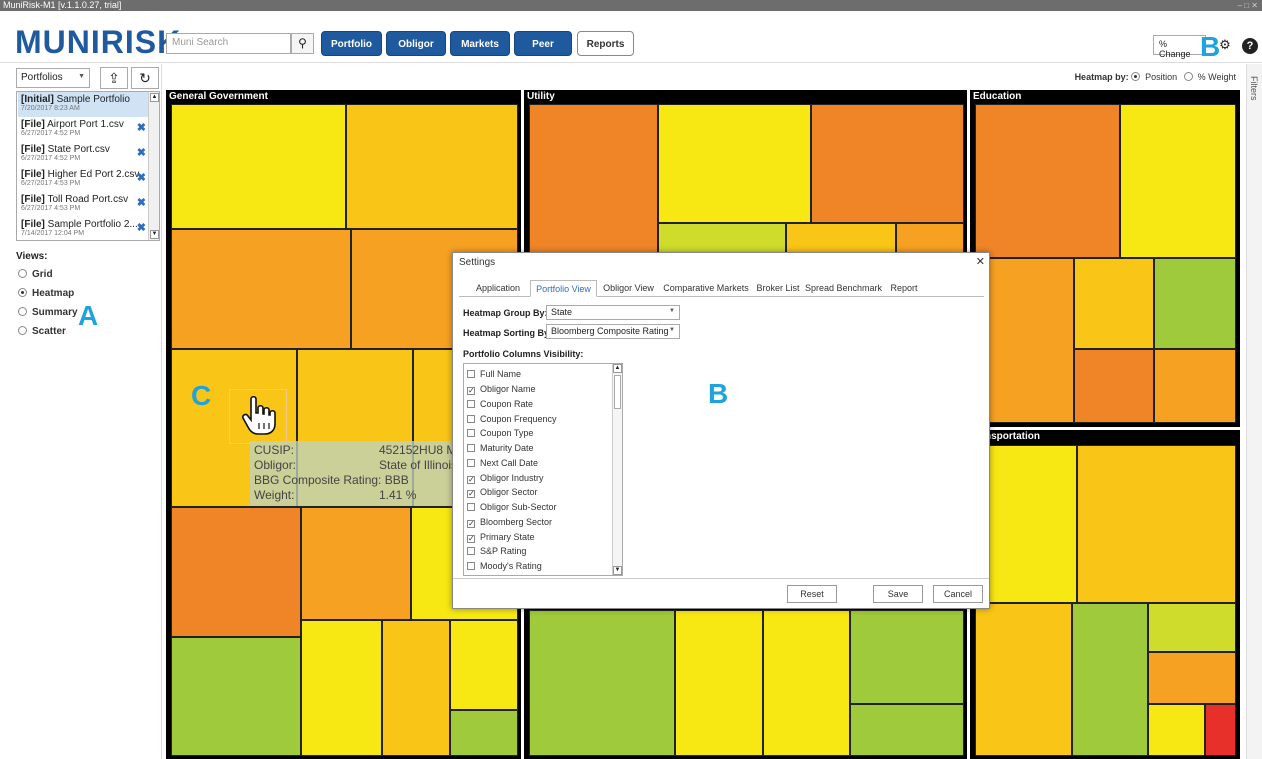 The height and width of the screenshot is (759, 1262). I want to click on column-checkbox: ✓ Obligor Name, so click(501, 389).